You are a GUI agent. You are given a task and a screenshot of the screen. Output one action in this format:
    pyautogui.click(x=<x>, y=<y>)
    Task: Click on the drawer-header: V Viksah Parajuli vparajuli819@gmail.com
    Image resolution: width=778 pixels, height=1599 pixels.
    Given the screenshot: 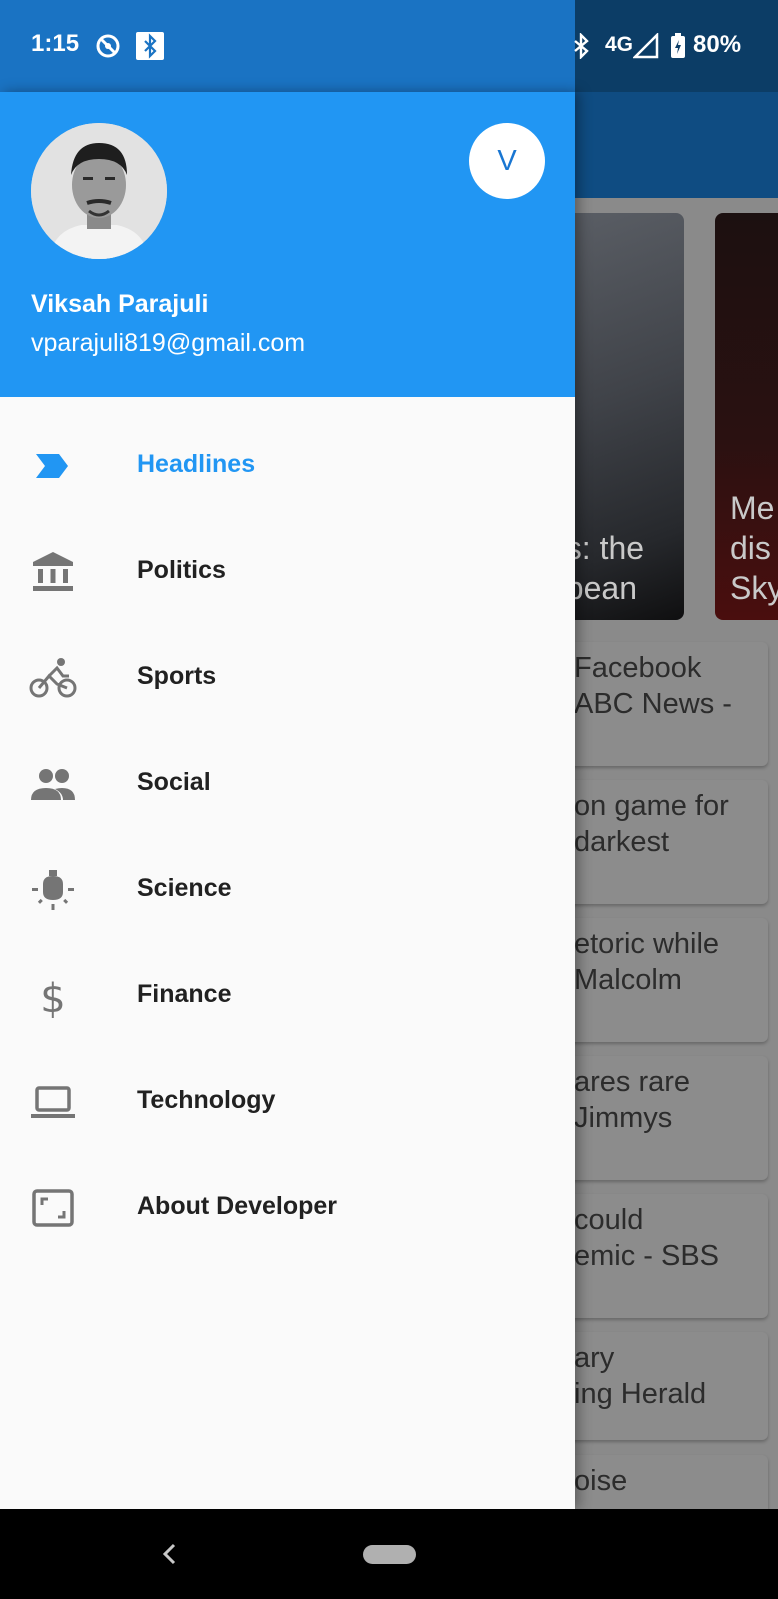 What is the action you would take?
    pyautogui.click(x=287, y=244)
    